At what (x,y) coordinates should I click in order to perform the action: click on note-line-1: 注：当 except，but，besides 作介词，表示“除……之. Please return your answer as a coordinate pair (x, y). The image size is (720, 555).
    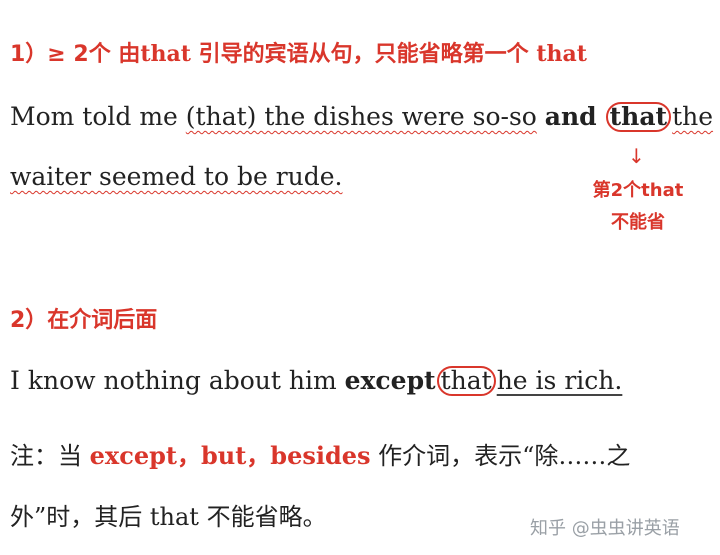
    Looking at the image, I should click on (320, 453).